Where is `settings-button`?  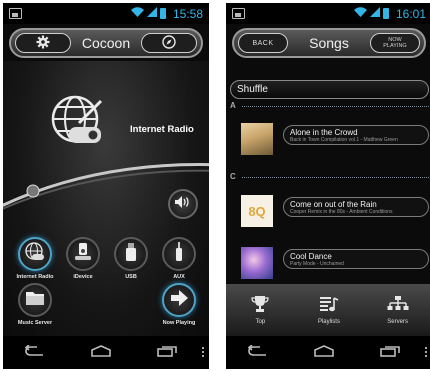 settings-button is located at coordinates (43, 43).